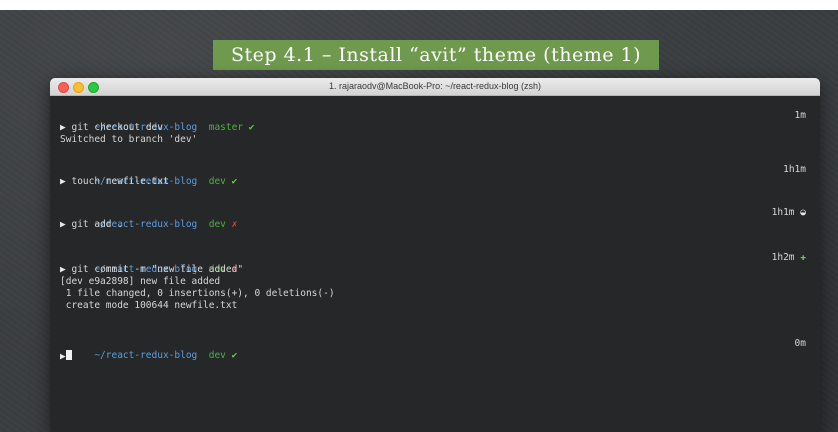 The height and width of the screenshot is (432, 838). I want to click on output-line: create mode 100644 newfile.txt, so click(149, 305).